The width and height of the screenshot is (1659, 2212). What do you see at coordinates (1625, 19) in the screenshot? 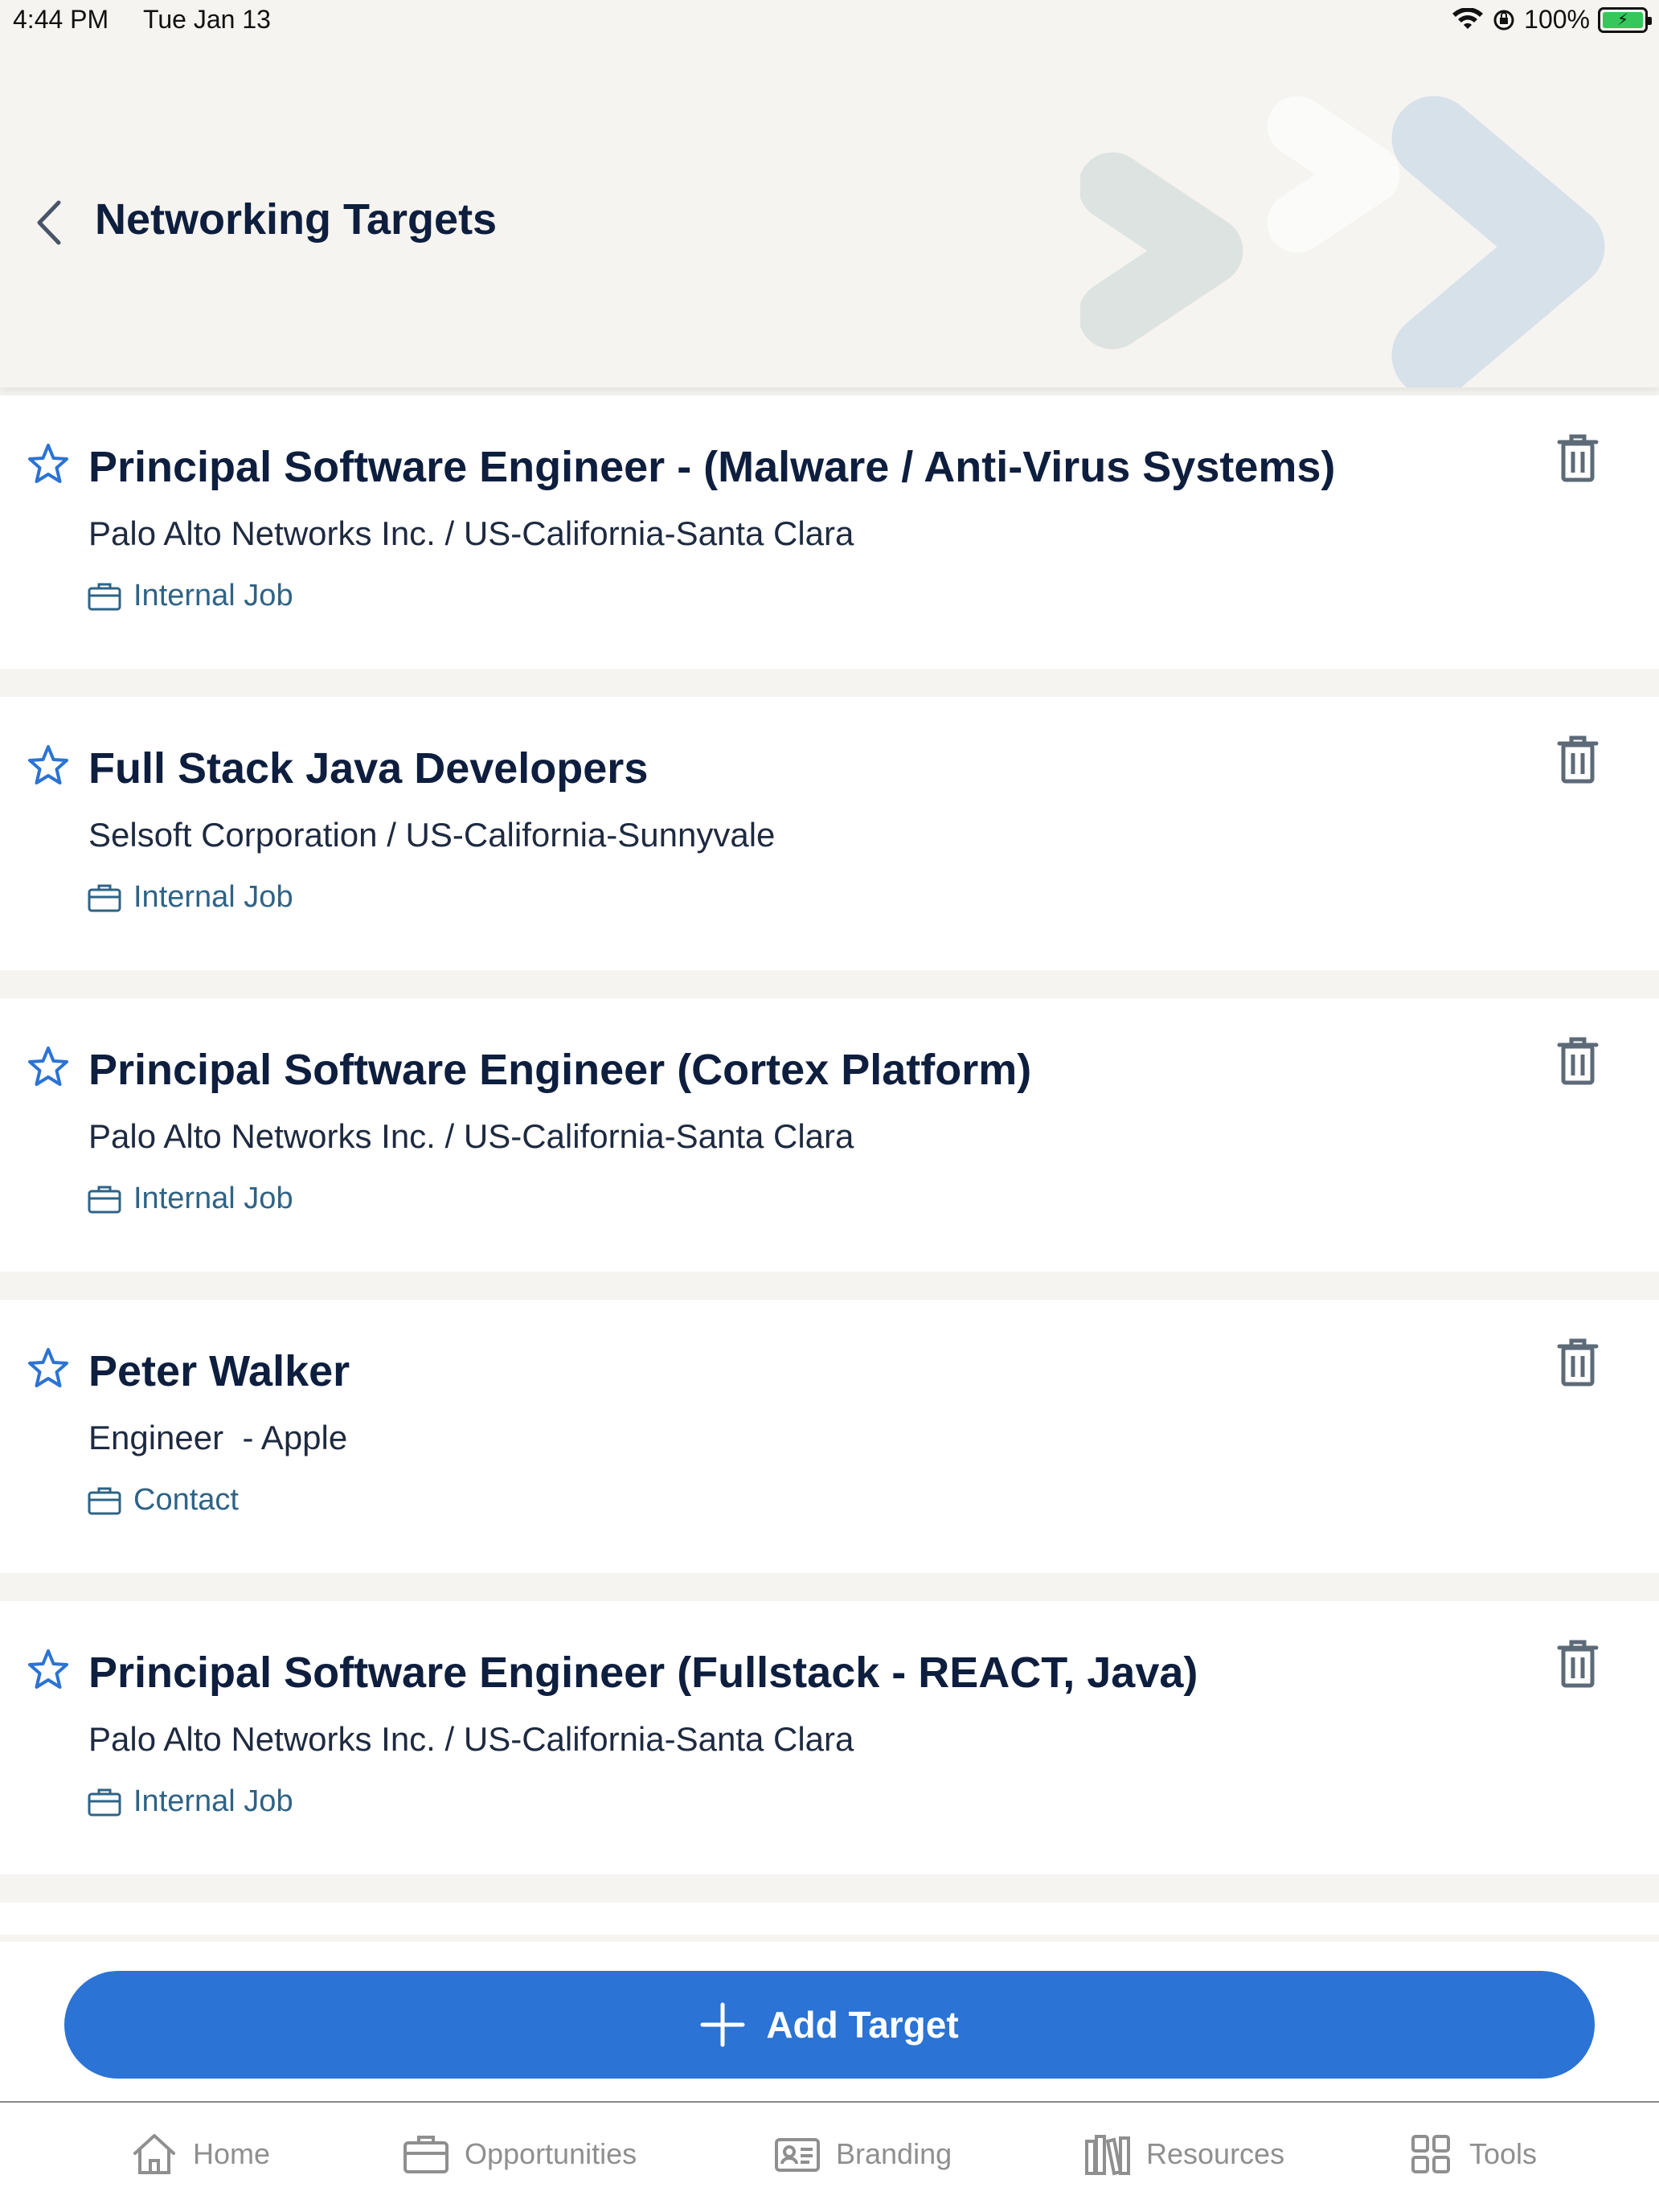
I see `battery-icon: ⚡` at bounding box center [1625, 19].